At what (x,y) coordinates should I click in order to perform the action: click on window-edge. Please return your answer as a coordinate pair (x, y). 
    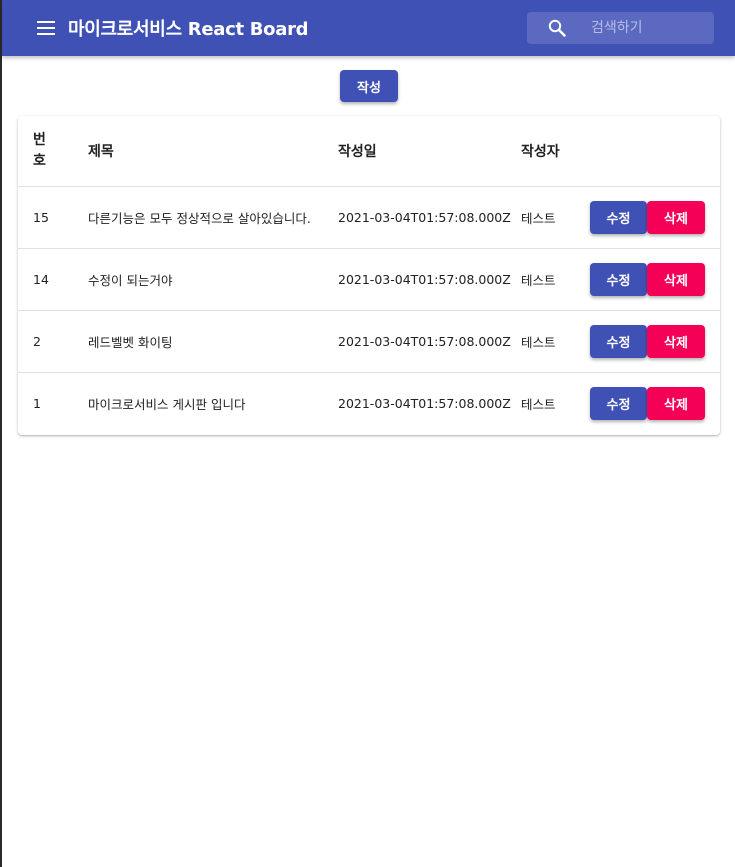
    Looking at the image, I should click on (1, 433).